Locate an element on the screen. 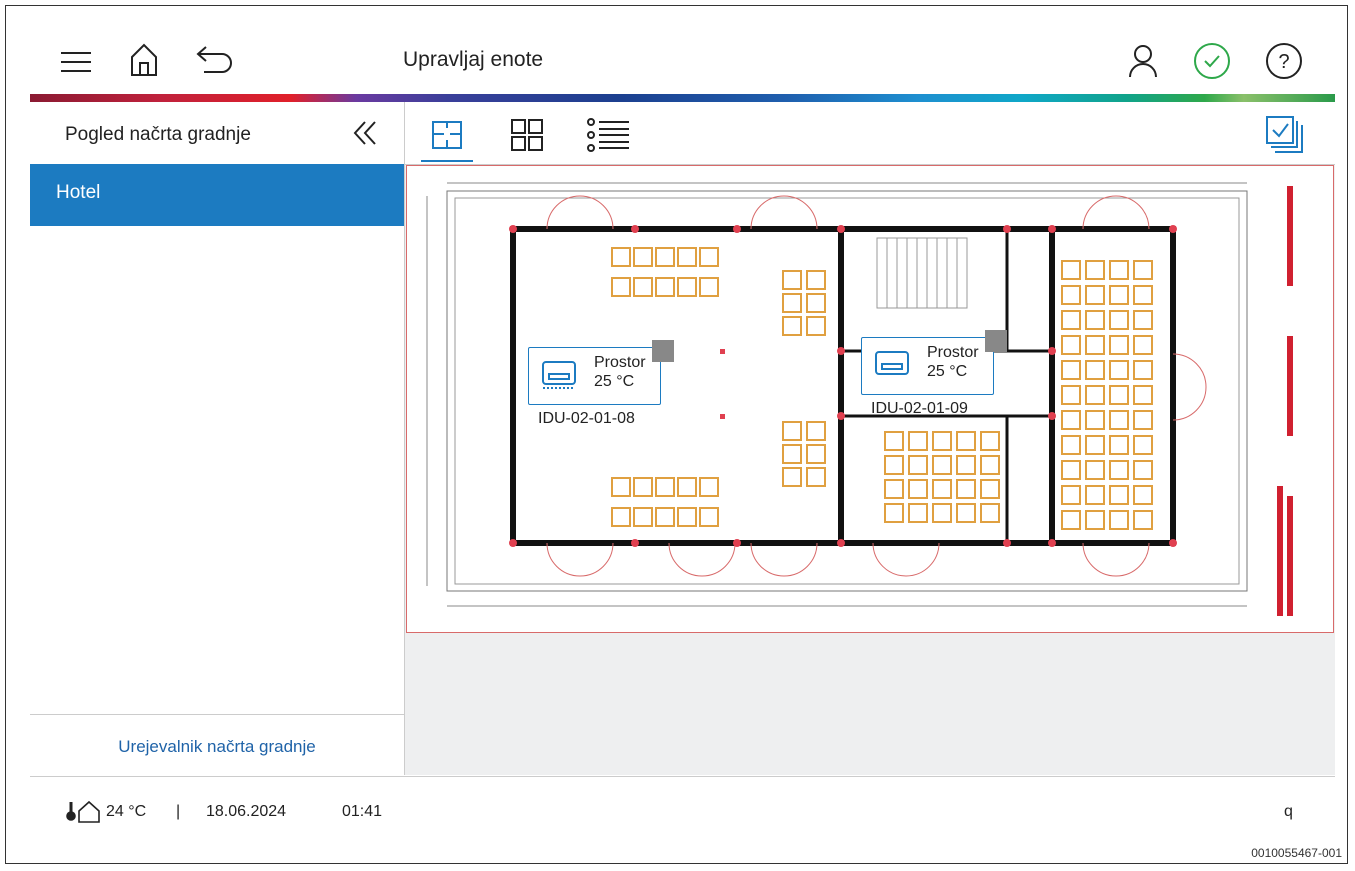 The width and height of the screenshot is (1355, 871). unit-id: IDU-02-01-08 is located at coordinates (586, 418).